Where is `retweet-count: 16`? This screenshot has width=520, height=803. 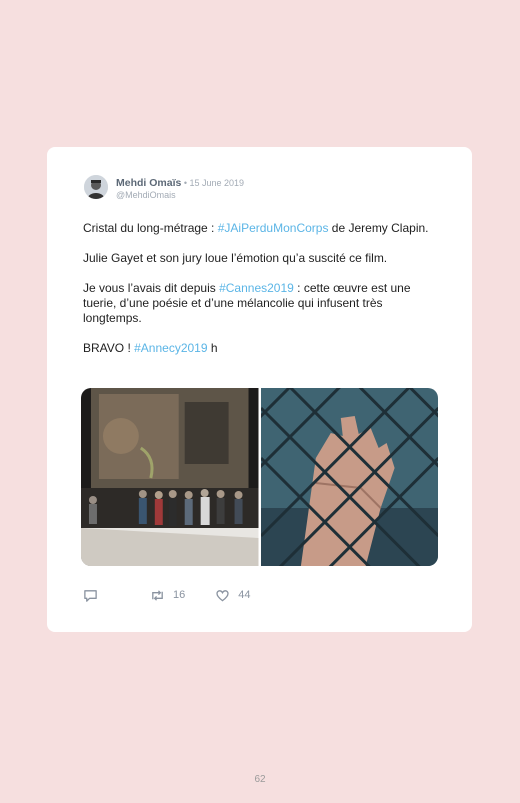
retweet-count: 16 is located at coordinates (179, 595).